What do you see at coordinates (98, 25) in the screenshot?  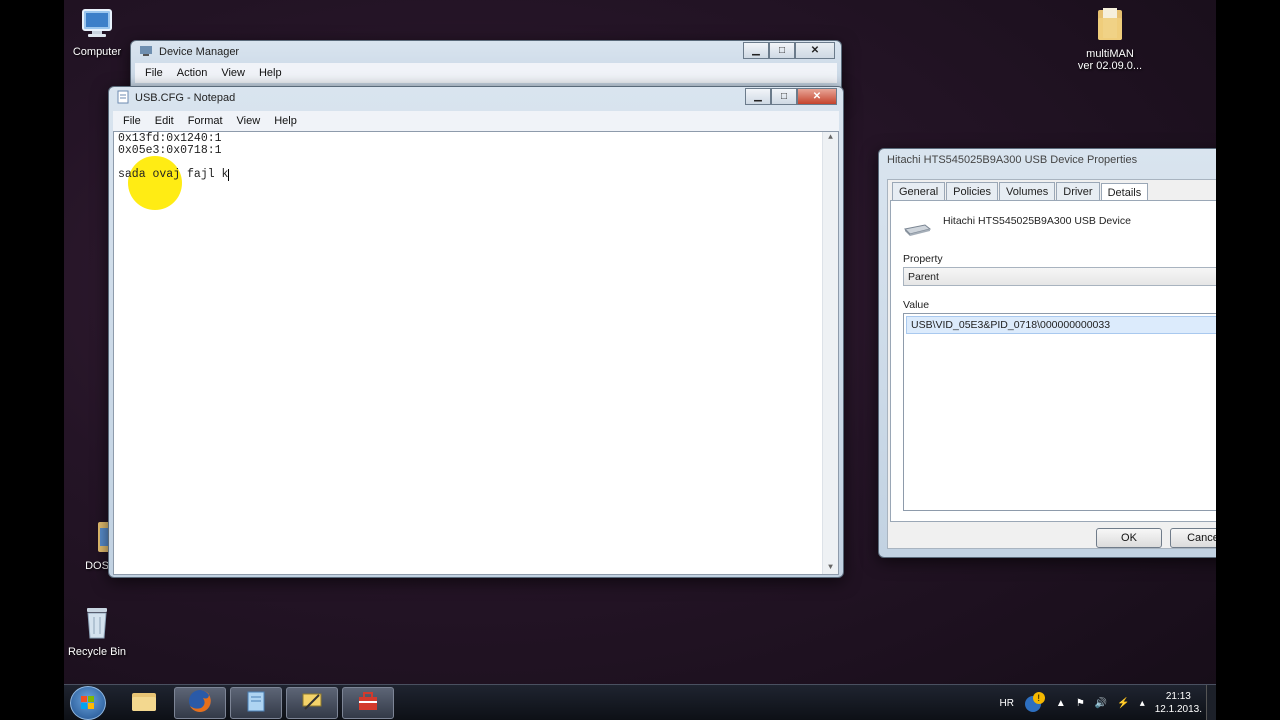 I see `computer-icon` at bounding box center [98, 25].